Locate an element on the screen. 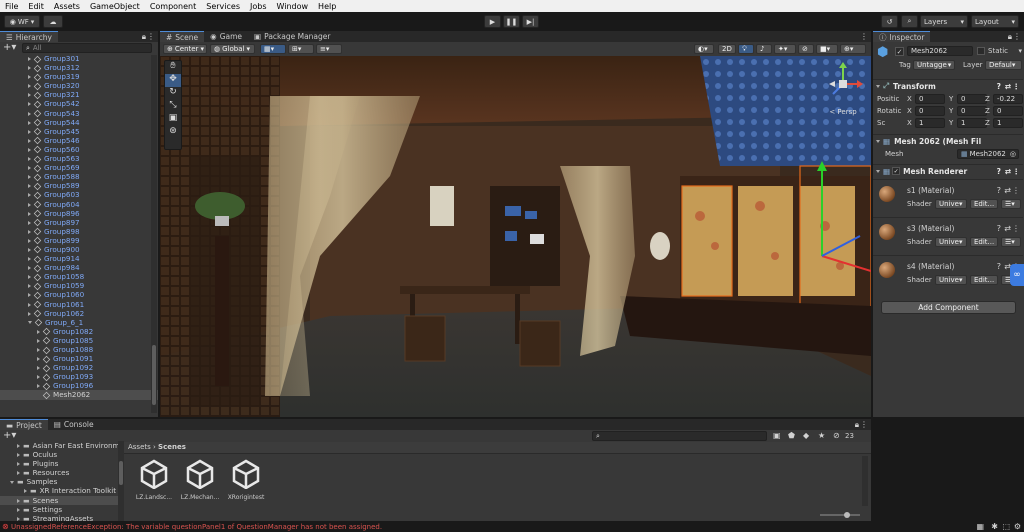 This screenshot has width=1024, height=532. mesh-object-field: ▦ Mesh2062 ◎ is located at coordinates (988, 154).